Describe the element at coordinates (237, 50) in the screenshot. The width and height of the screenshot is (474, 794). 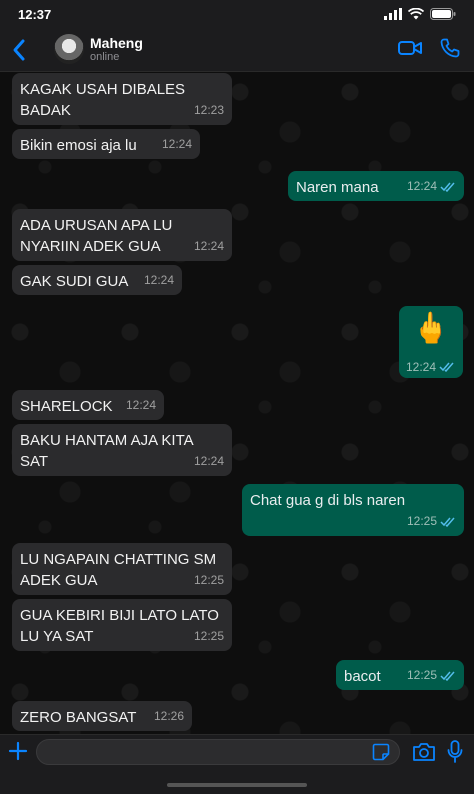
I see `chat-header: Maheng online` at that location.